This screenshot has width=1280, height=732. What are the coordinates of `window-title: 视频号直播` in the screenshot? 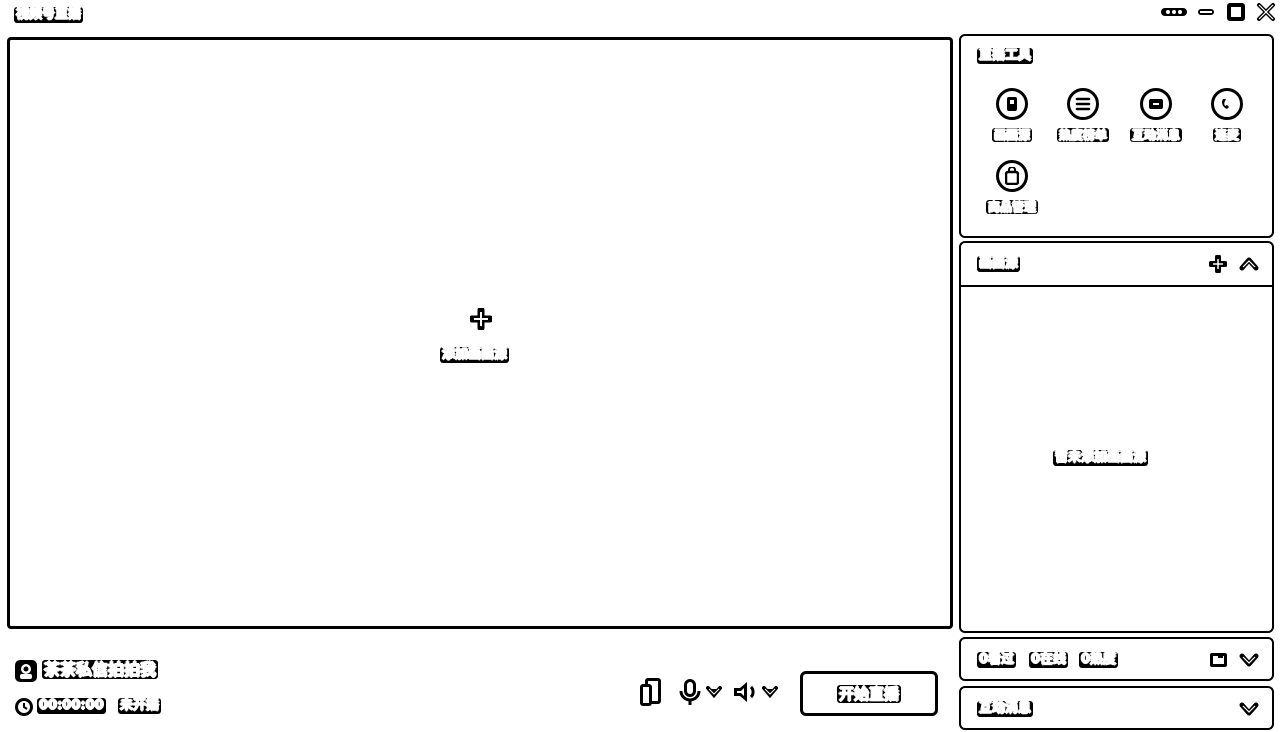 It's located at (49, 15).